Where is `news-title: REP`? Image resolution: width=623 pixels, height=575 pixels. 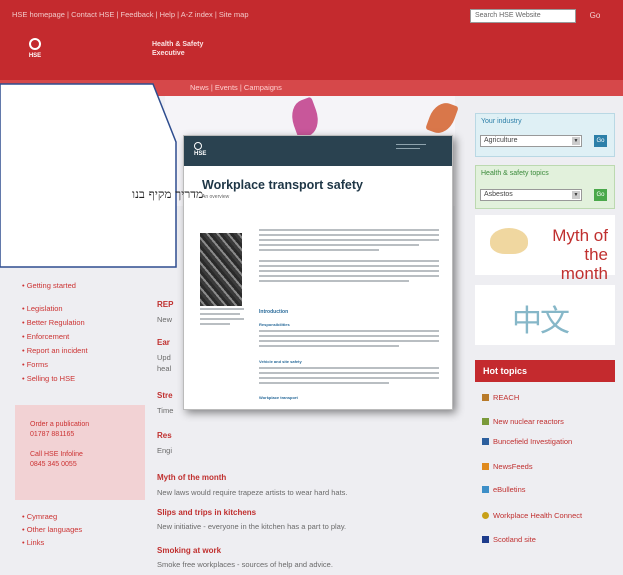 news-title: REP is located at coordinates (165, 304).